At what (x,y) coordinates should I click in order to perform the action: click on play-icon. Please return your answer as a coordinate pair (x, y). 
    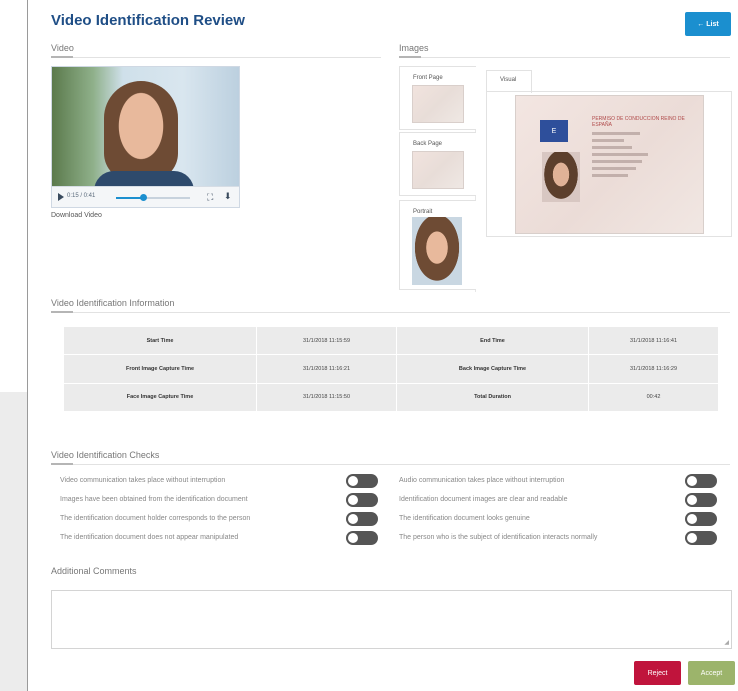
    Looking at the image, I should click on (61, 197).